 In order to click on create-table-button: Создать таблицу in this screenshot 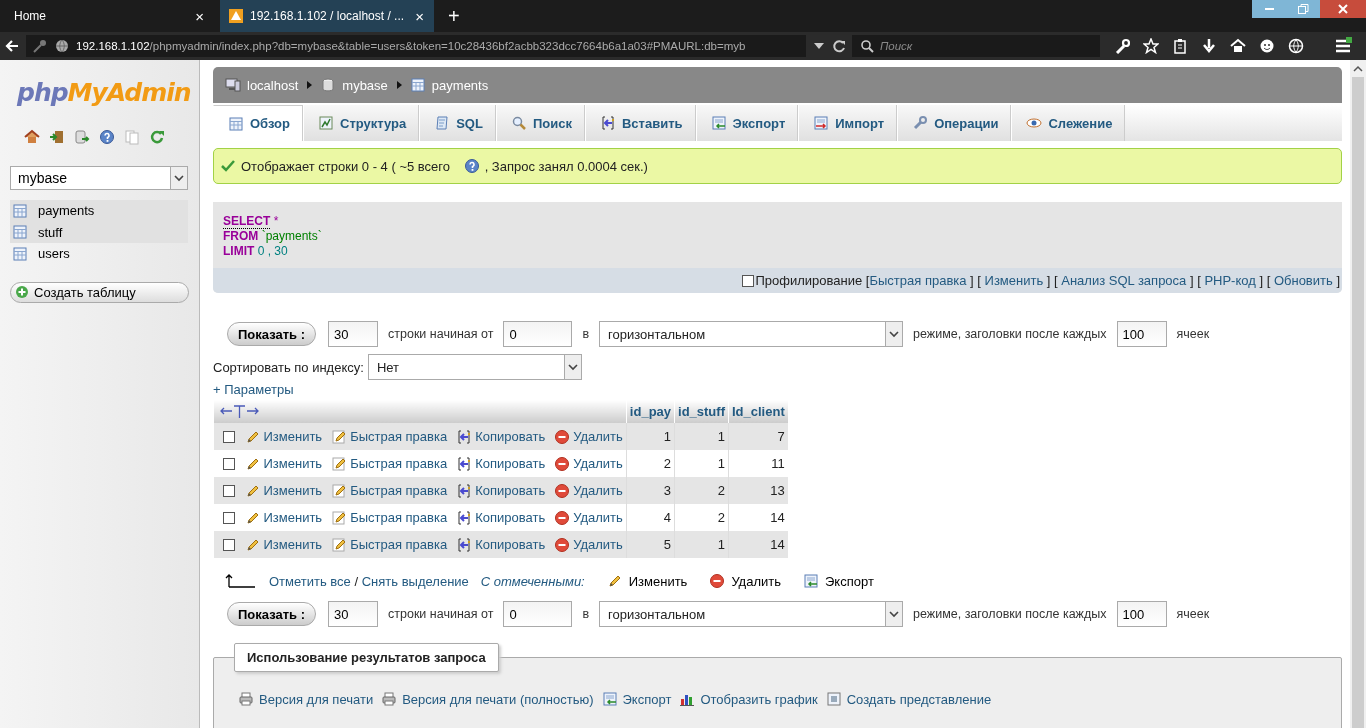, I will do `click(99, 292)`.